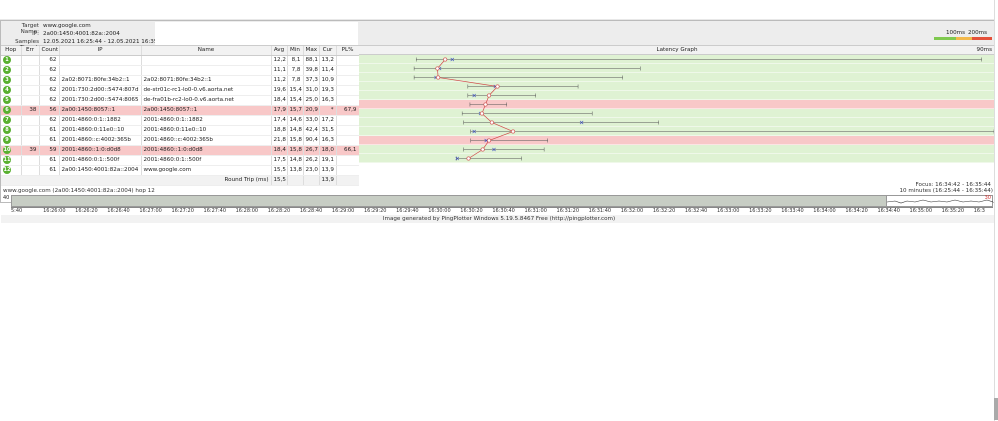  I want to click on scrollbar-thumb, so click(996, 409).